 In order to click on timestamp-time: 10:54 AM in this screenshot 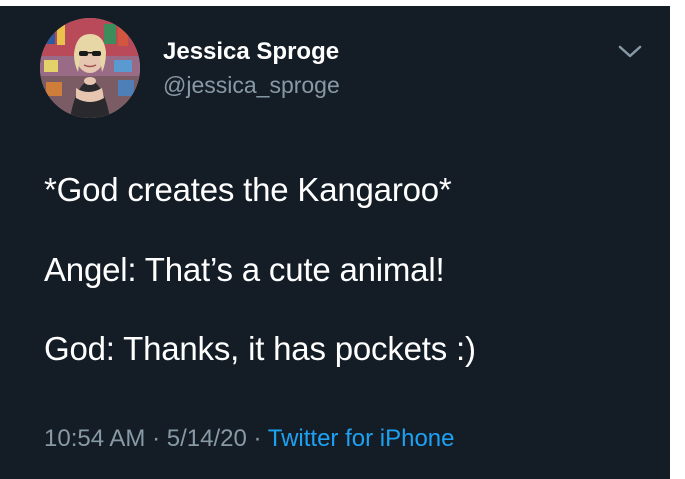, I will do `click(94, 438)`.